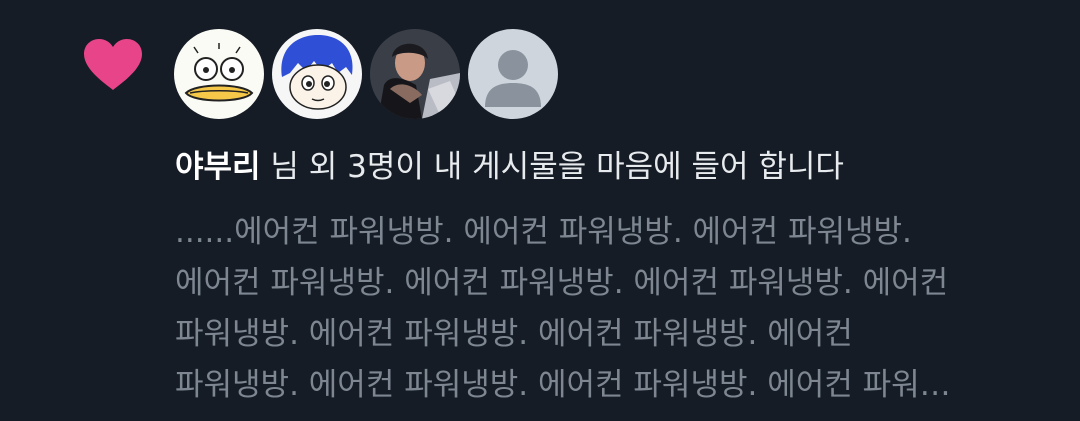 The height and width of the screenshot is (421, 1080). I want to click on notification-headline: 야부리 님 외 3명이 내 게시물을 마음에 들어 합니다, so click(615, 167).